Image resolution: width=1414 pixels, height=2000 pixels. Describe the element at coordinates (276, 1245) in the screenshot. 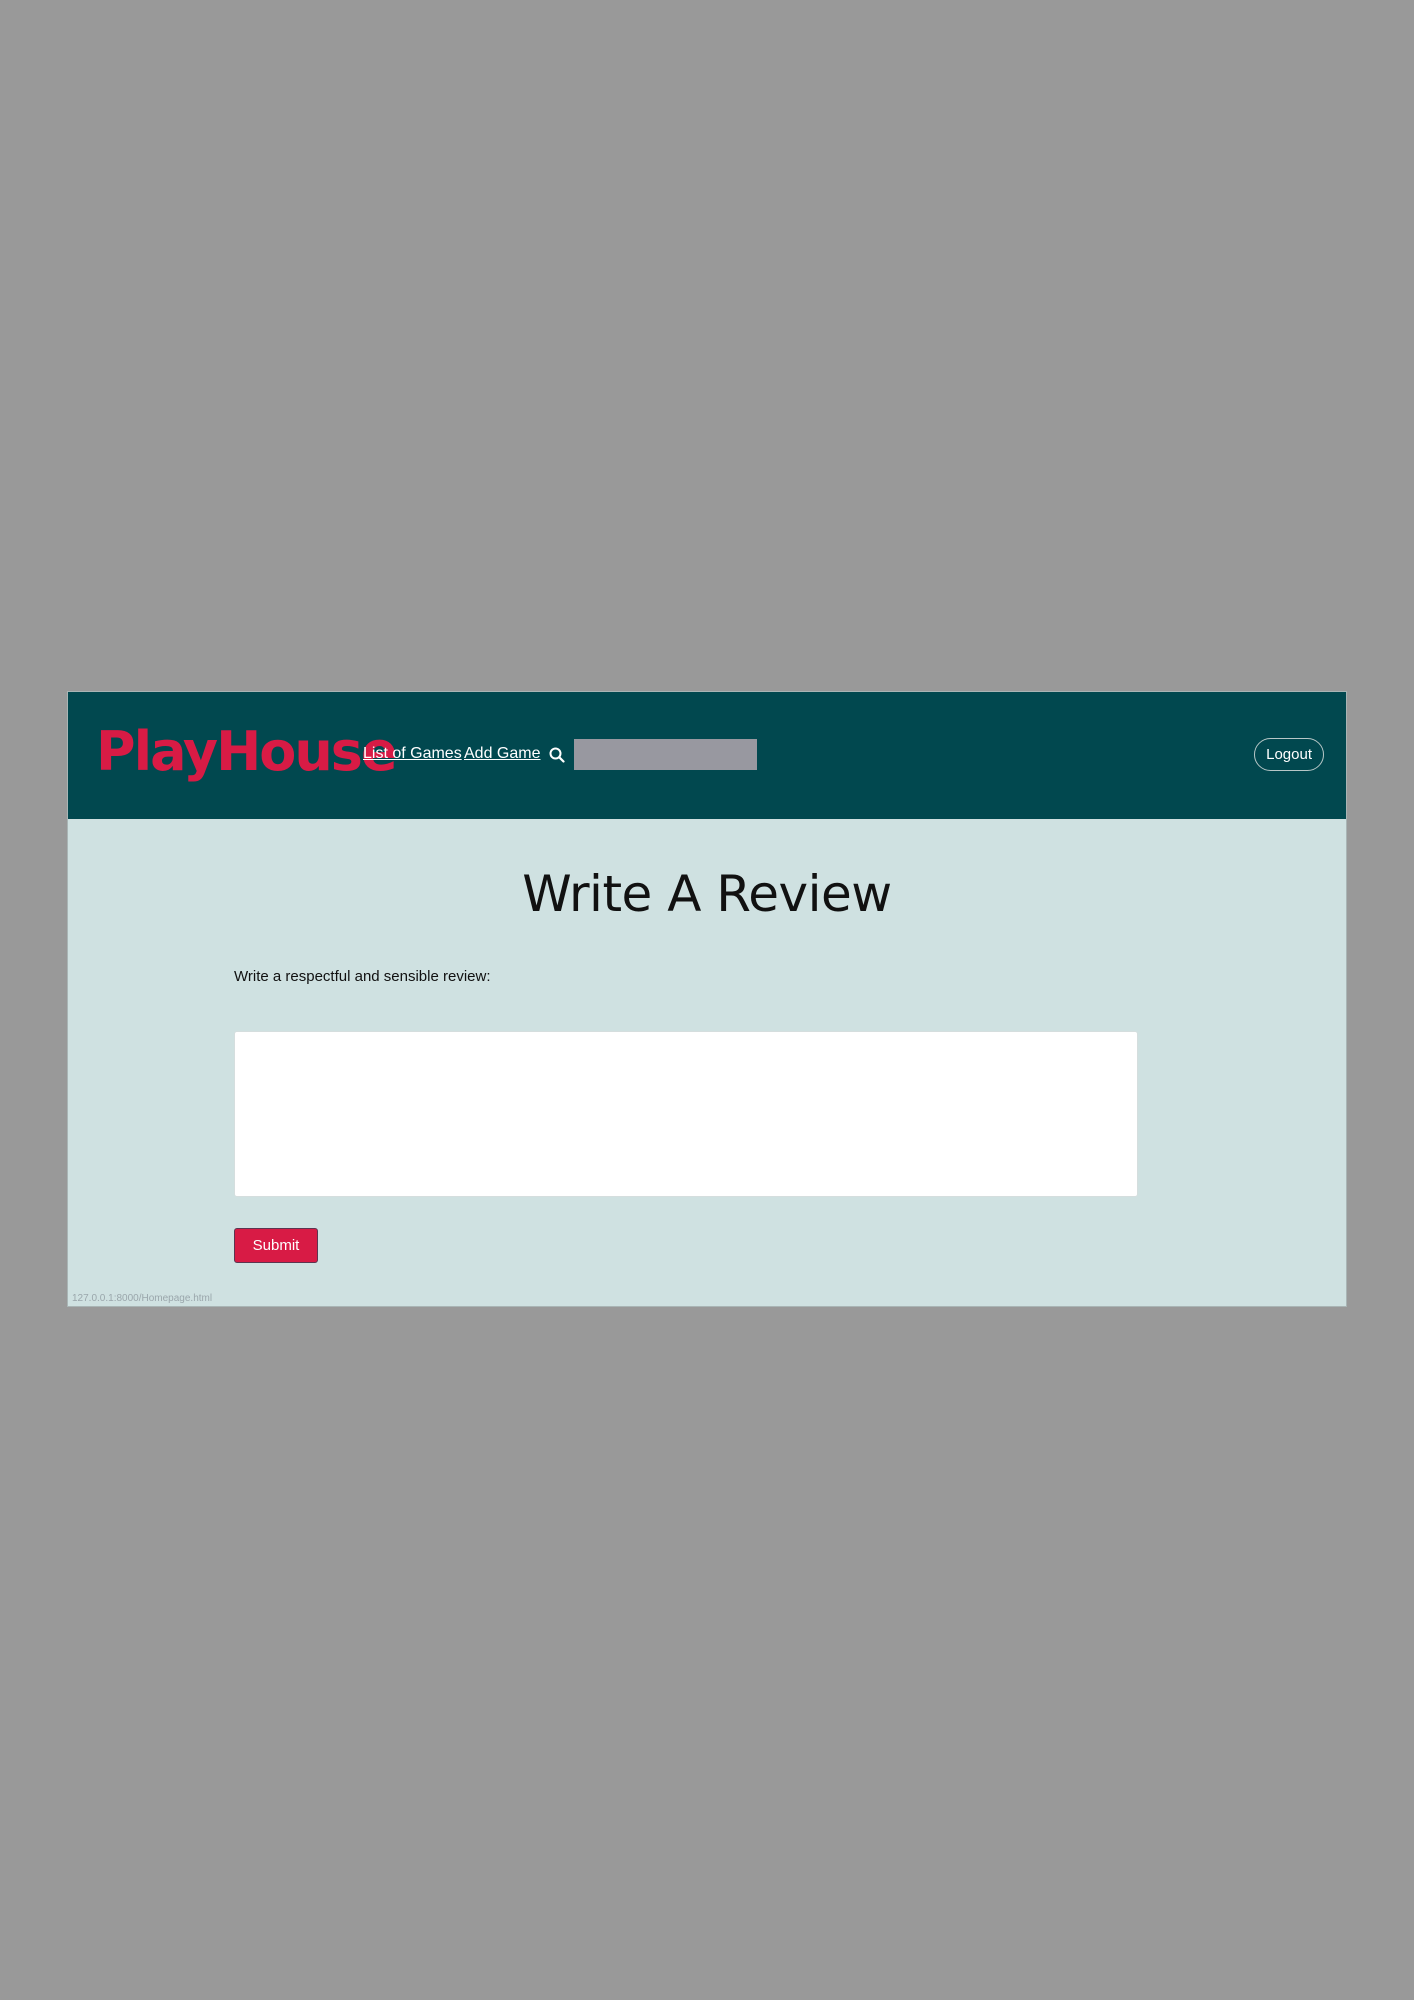

I see `submit-button: Submit` at that location.